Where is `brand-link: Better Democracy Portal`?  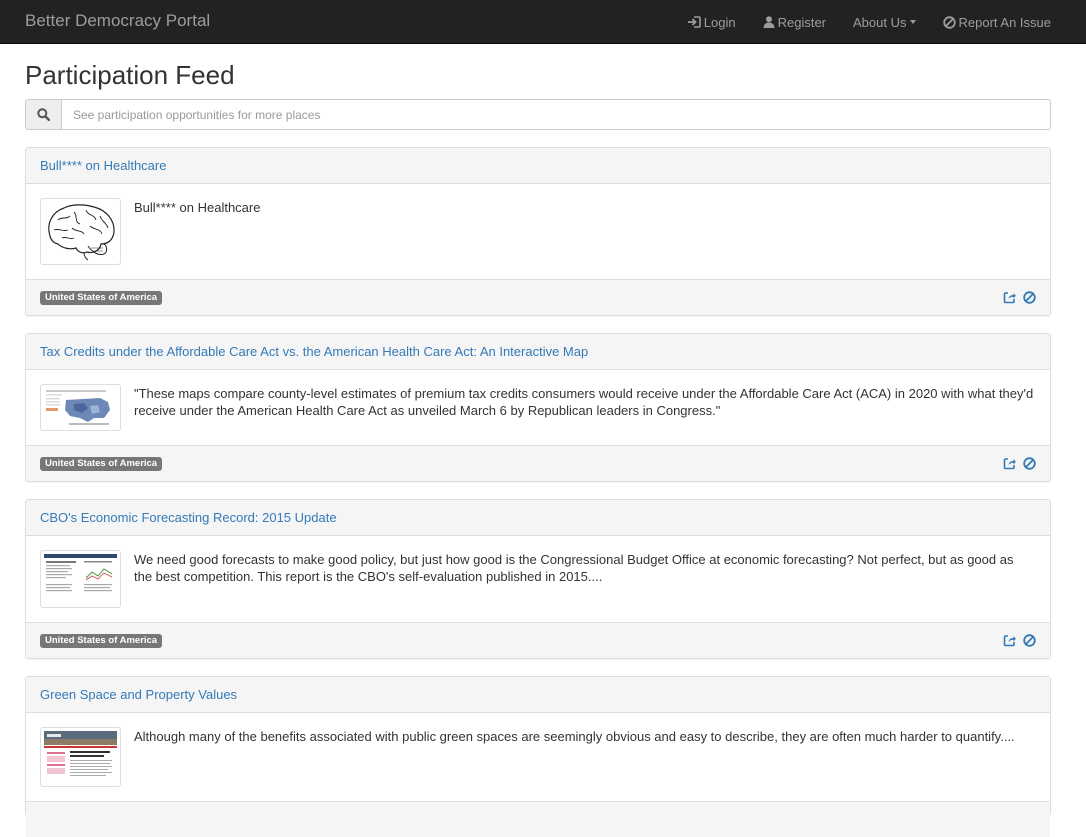
brand-link: Better Democracy Portal is located at coordinates (117, 21).